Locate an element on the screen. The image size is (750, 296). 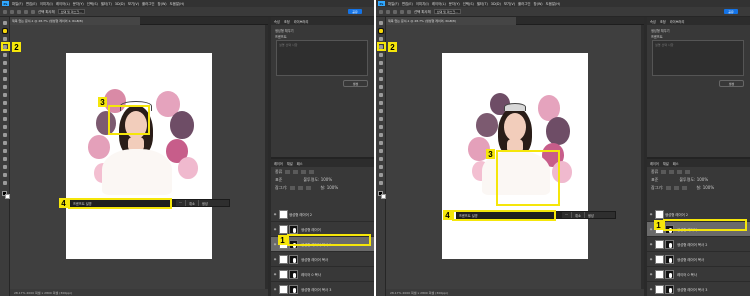
blur-icon is located at coordinates (5, 119).